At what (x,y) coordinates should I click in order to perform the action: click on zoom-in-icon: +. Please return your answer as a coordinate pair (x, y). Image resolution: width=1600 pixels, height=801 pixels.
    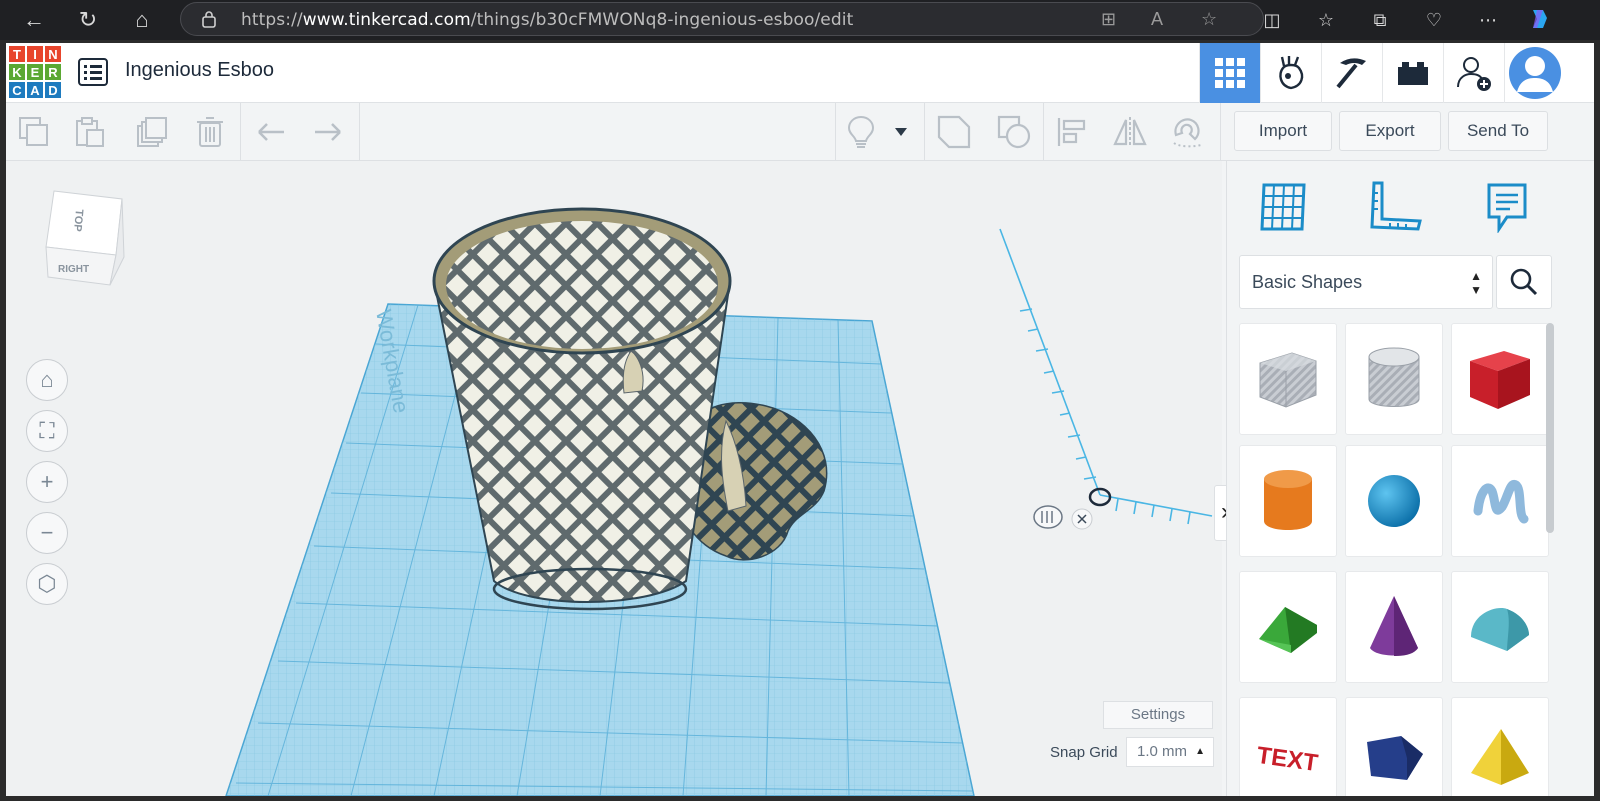
    Looking at the image, I should click on (47, 482).